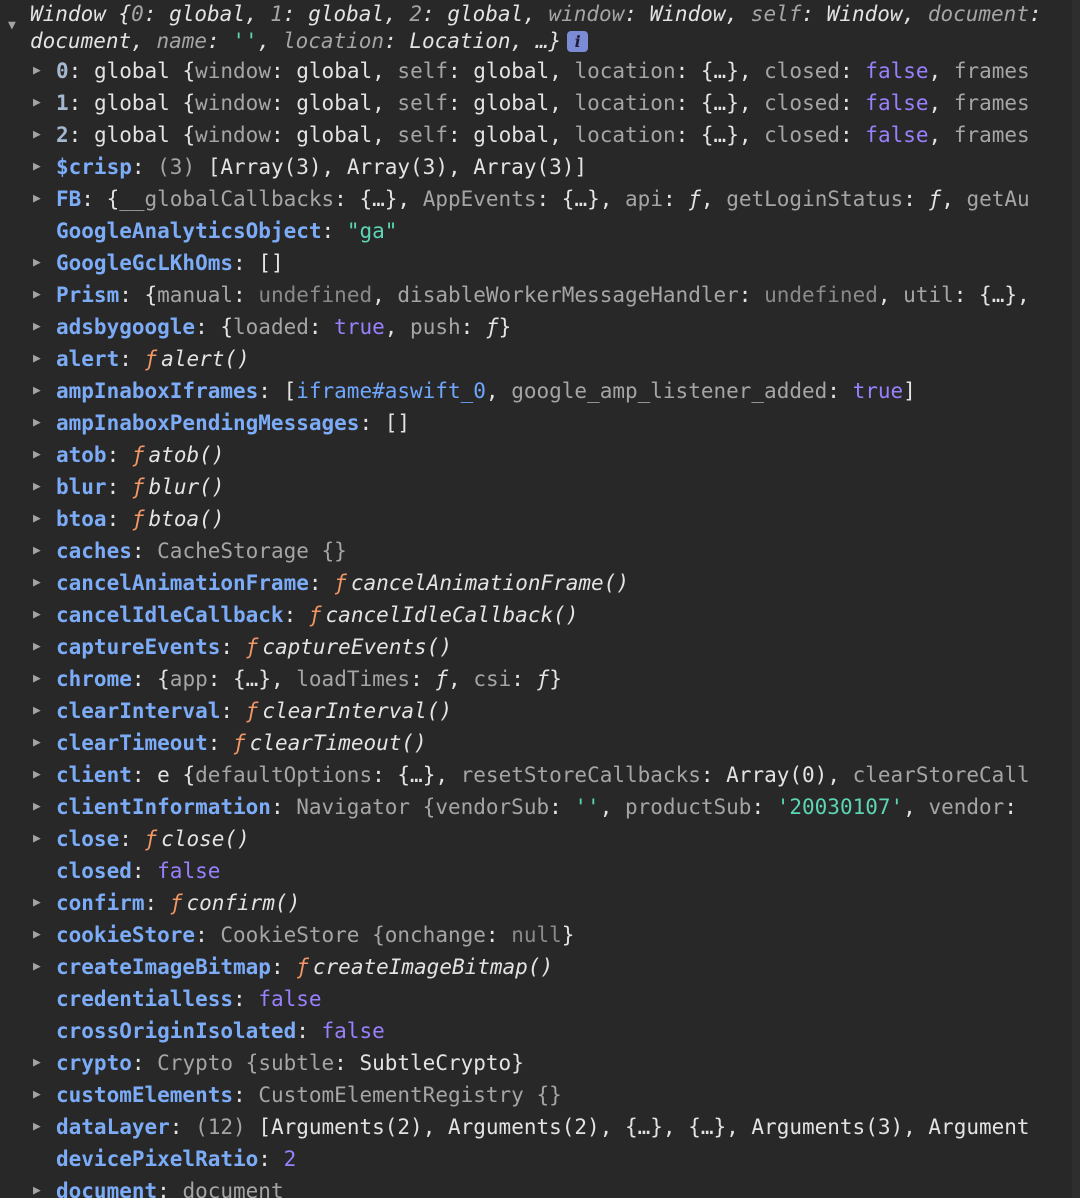 This screenshot has width=1080, height=1198. What do you see at coordinates (536, 1031) in the screenshot?
I see `property-row-crossoriginisolated: crossOriginIsolated: false` at bounding box center [536, 1031].